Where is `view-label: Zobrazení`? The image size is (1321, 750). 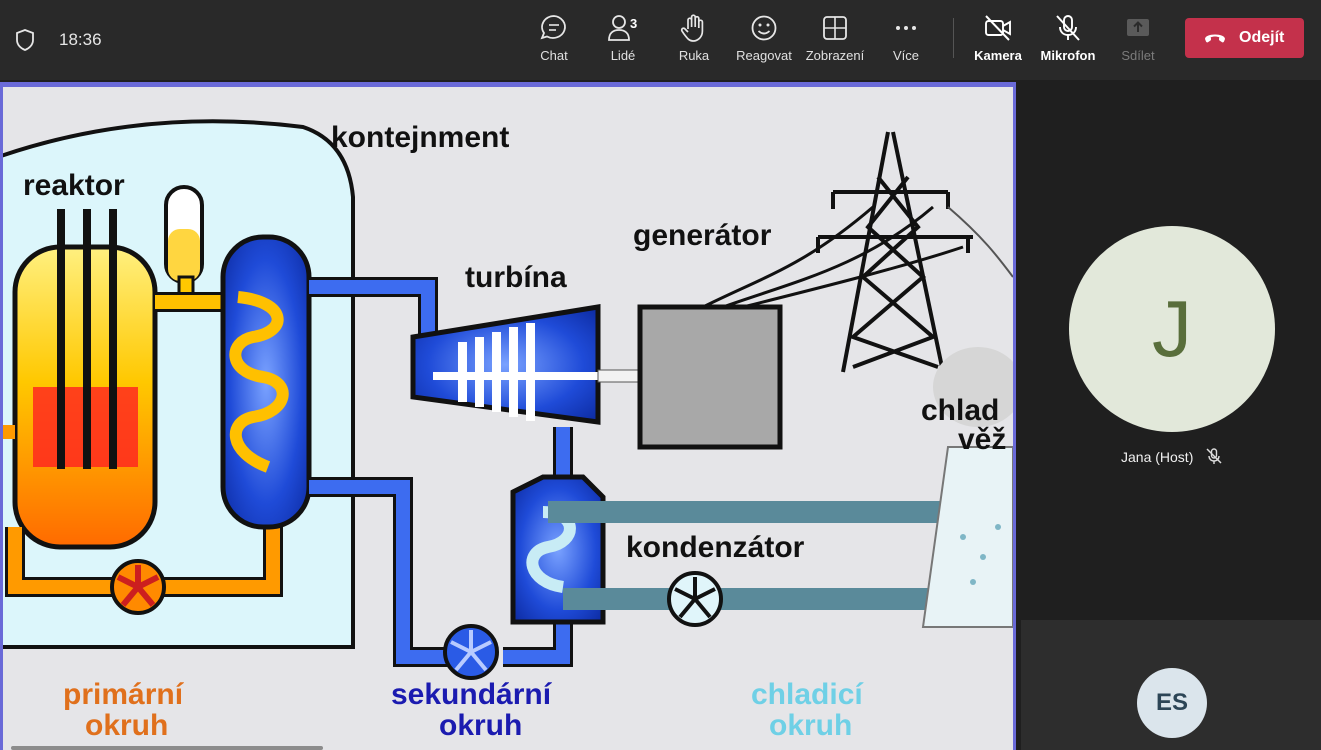
view-label: Zobrazení is located at coordinates (835, 55).